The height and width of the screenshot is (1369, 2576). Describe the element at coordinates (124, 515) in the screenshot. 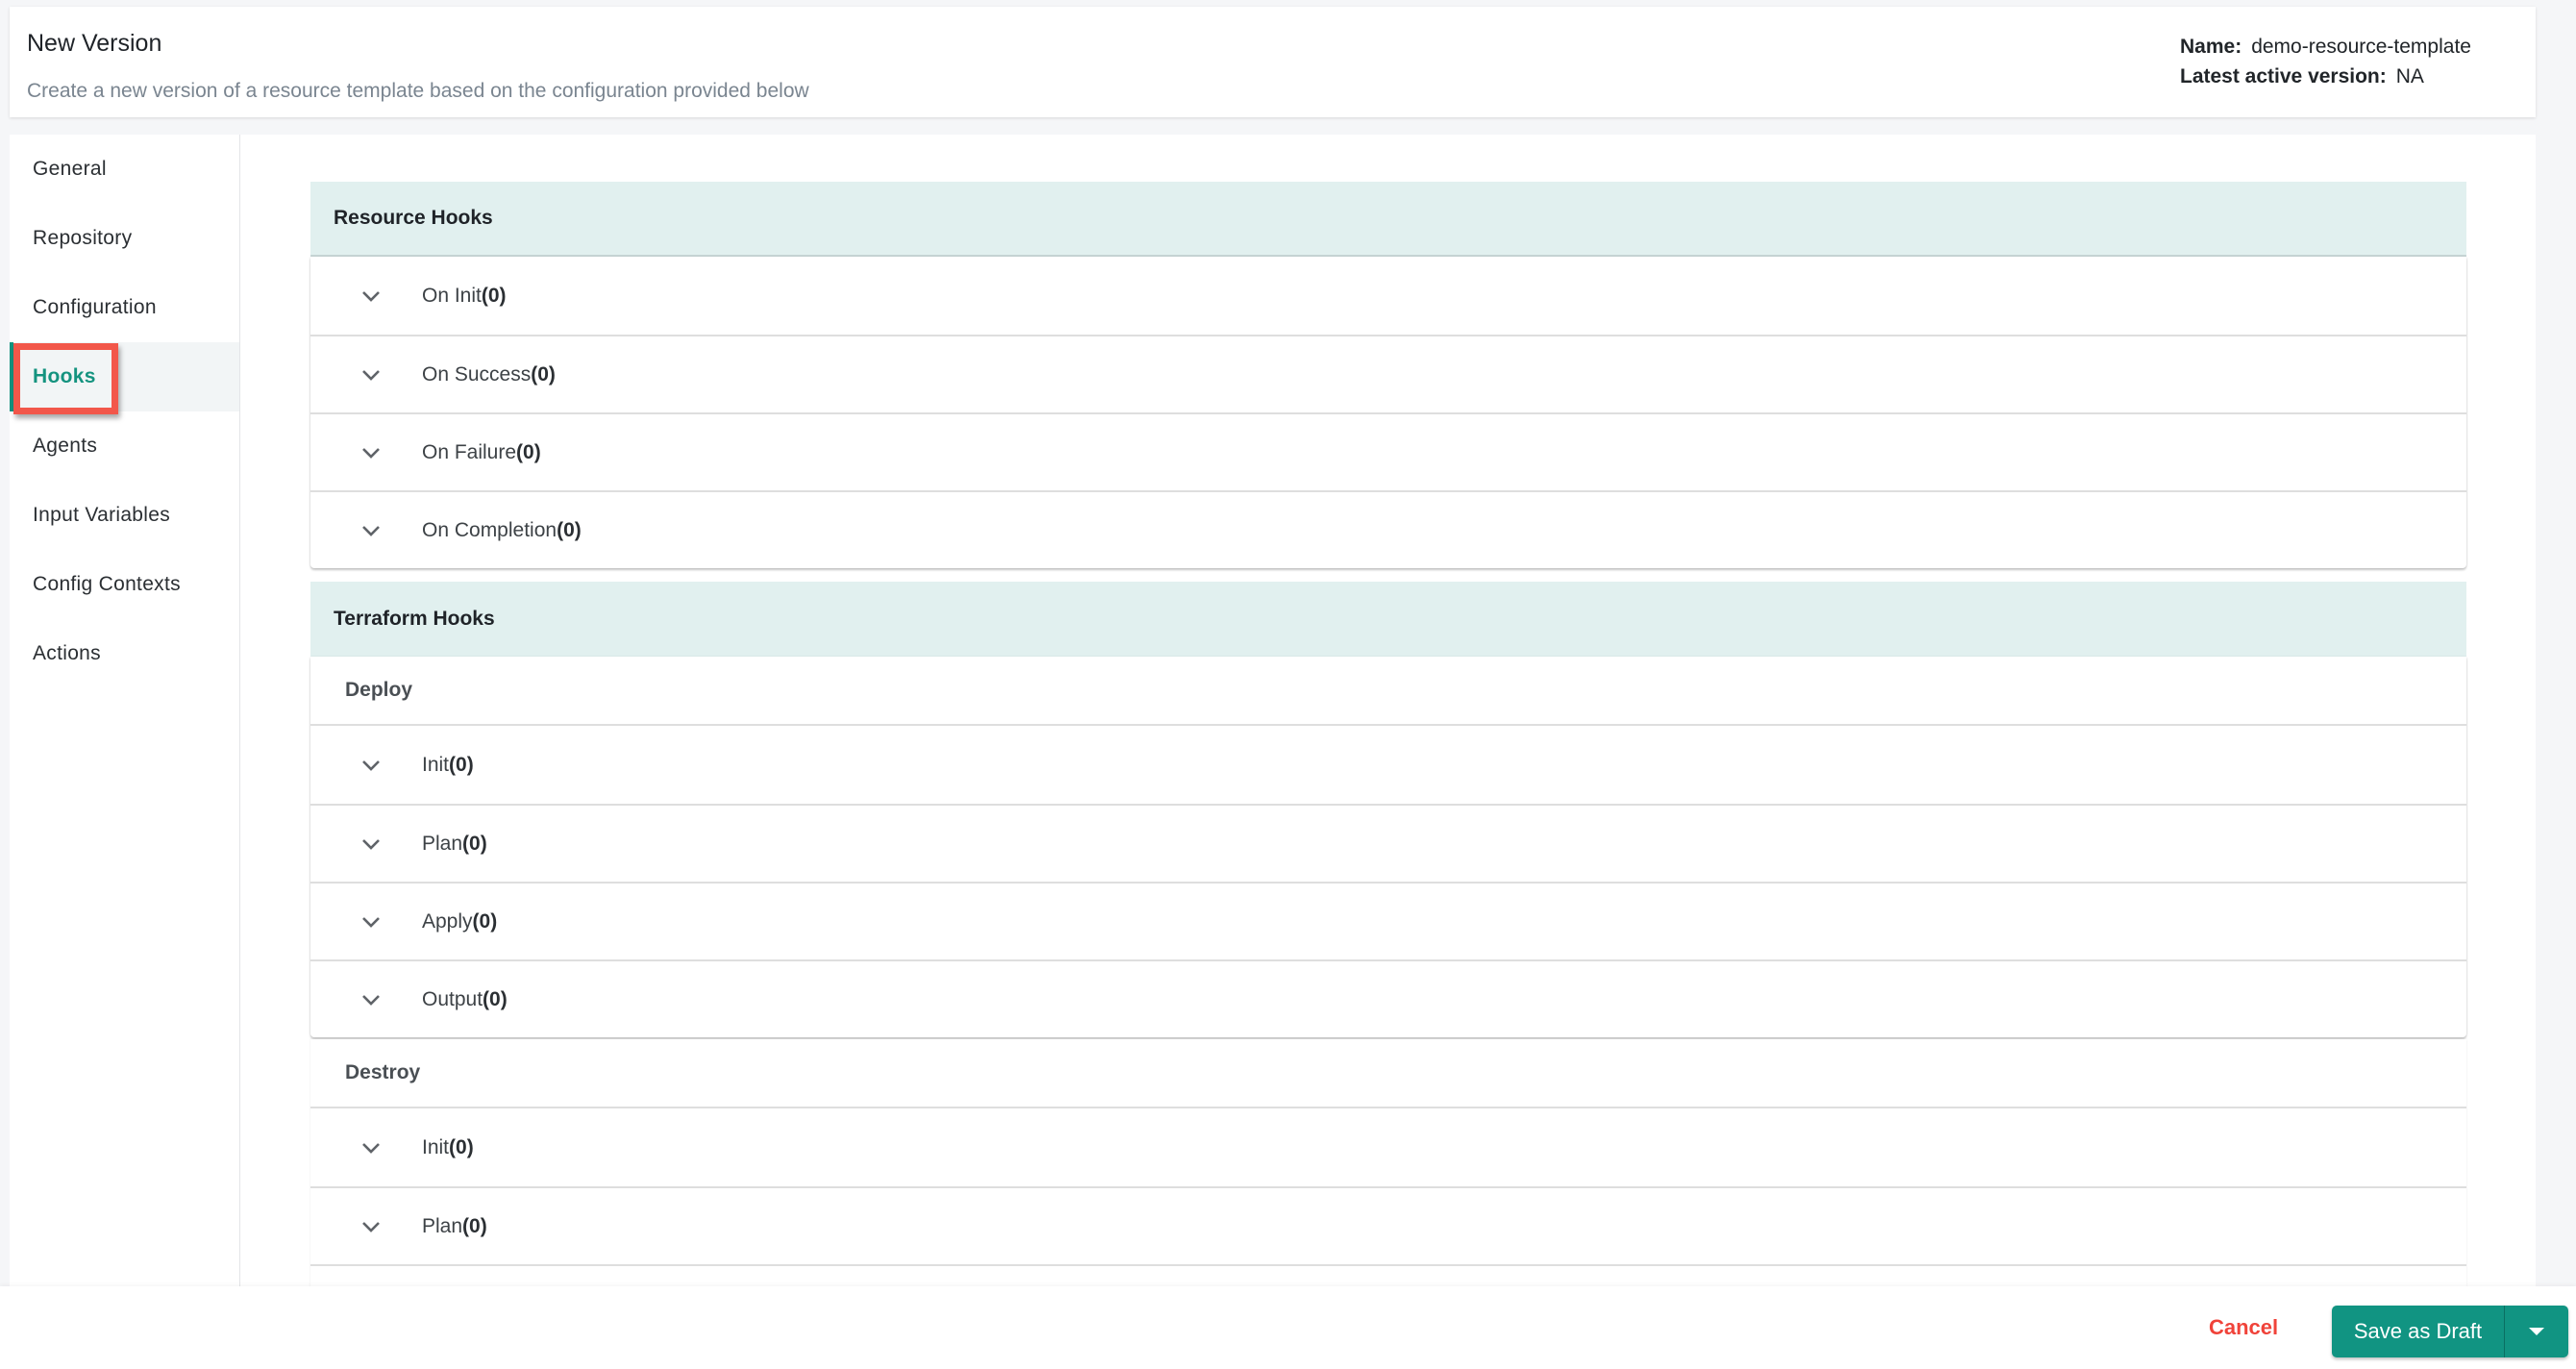

I see `sidebar-item-input-variables: Input Variables` at that location.